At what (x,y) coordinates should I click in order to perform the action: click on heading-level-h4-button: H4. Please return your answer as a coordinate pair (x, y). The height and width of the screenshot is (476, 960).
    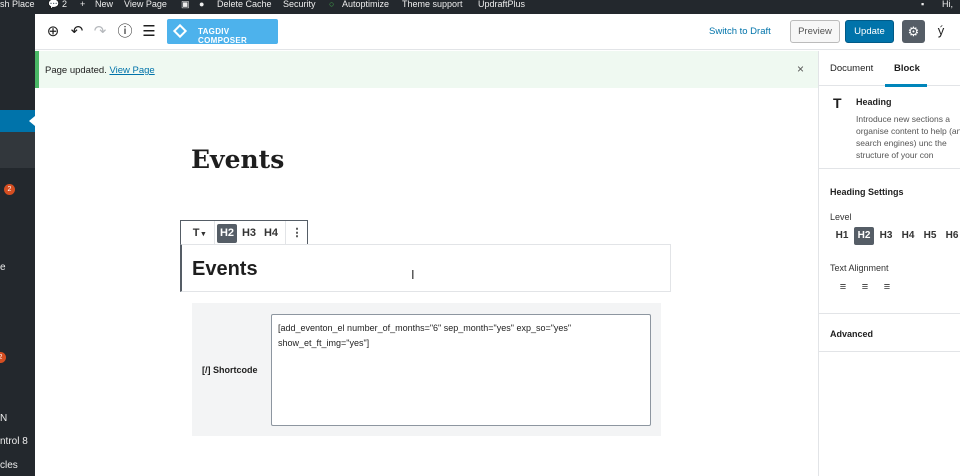
    Looking at the image, I should click on (271, 233).